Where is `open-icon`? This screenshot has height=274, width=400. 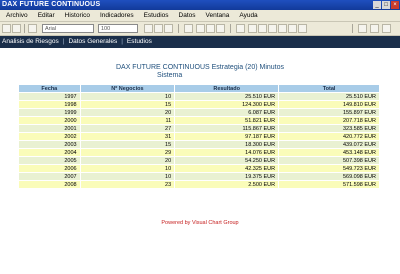 open-icon is located at coordinates (16, 28).